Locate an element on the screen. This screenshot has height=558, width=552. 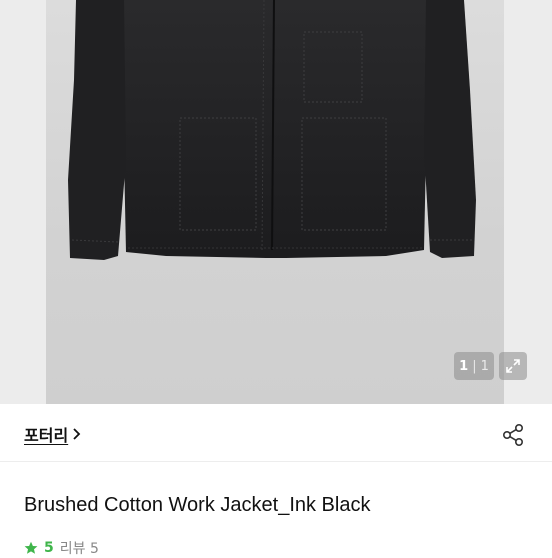
image-counter: 1 | 1 is located at coordinates (474, 366).